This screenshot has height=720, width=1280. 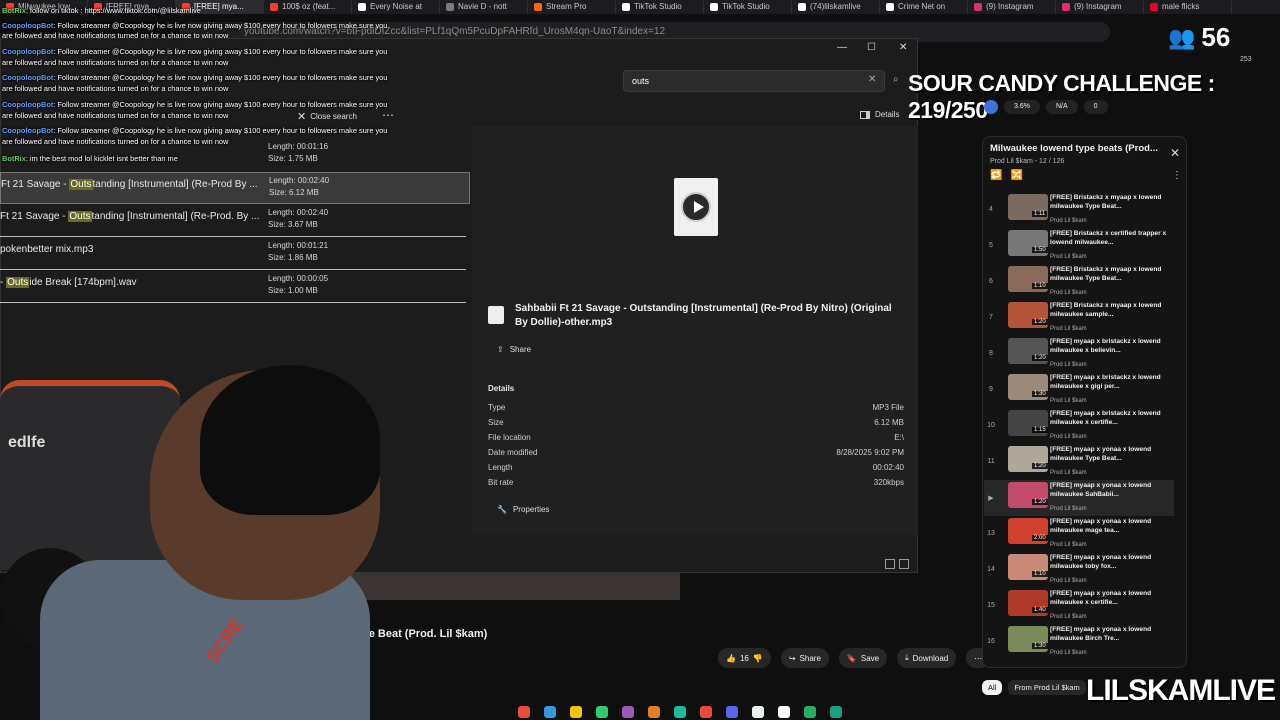 What do you see at coordinates (1100, 7) in the screenshot?
I see `tab-12: (9) Instagram` at bounding box center [1100, 7].